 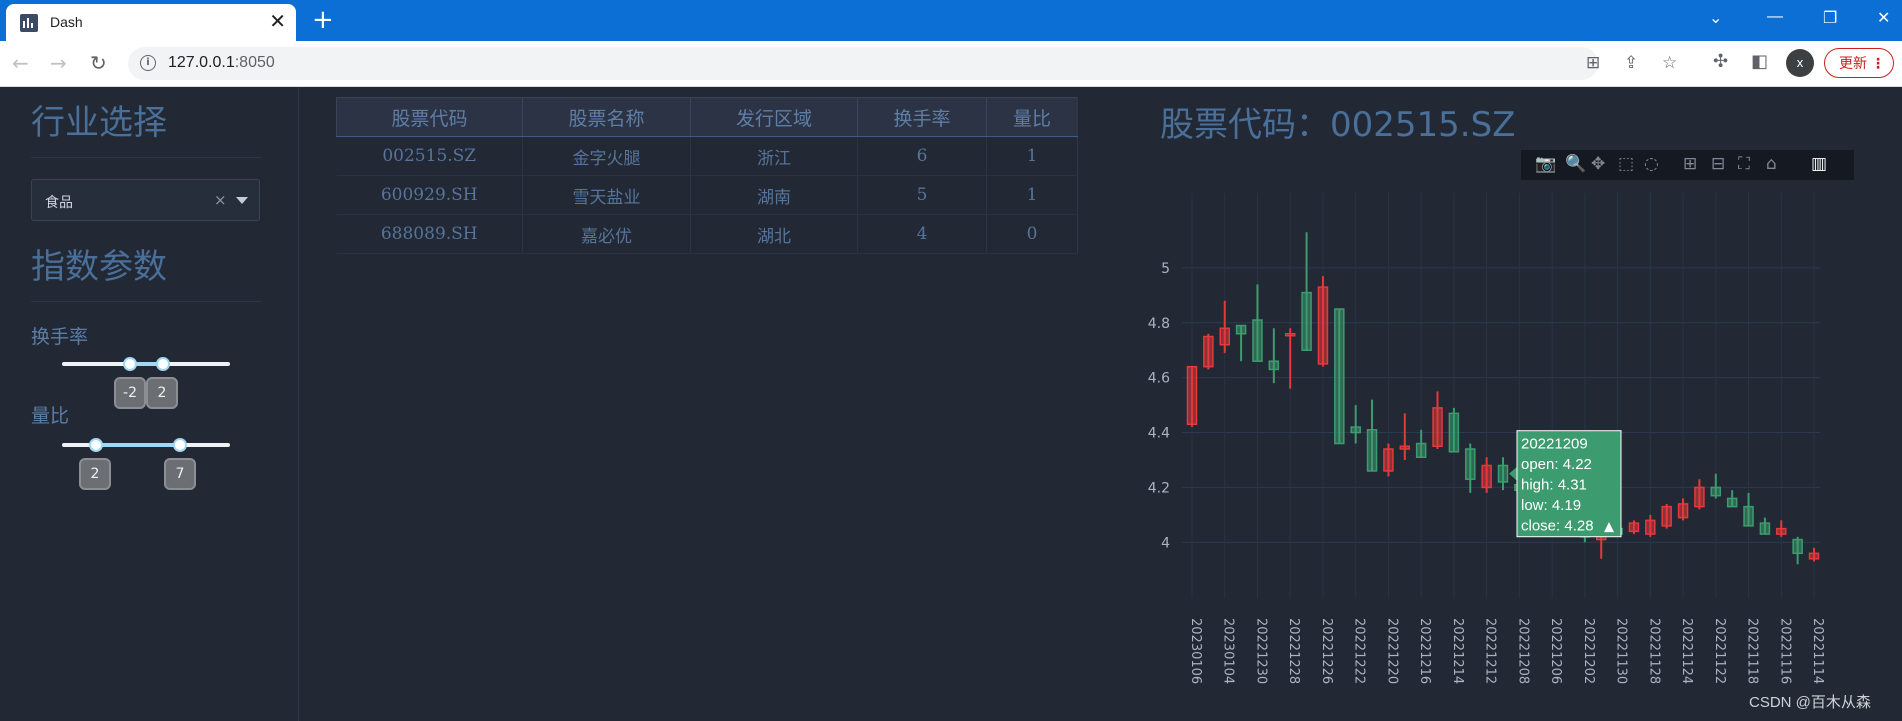 I want to click on stock-name-cell: 雪天盐业, so click(x=606, y=195).